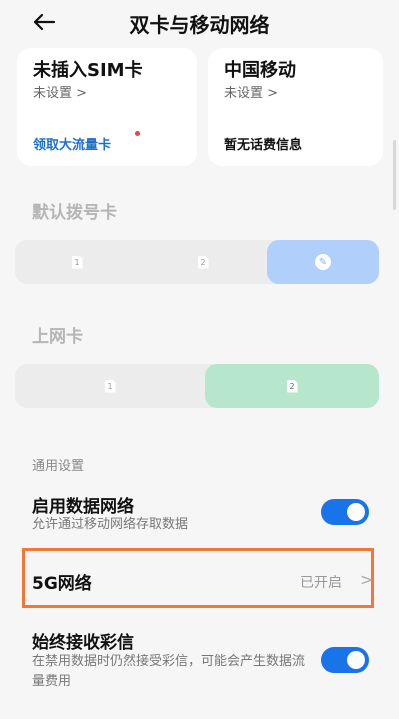 Image resolution: width=399 pixels, height=719 pixels. What do you see at coordinates (83, 643) in the screenshot?
I see `mms-title: 始终接收彩信` at bounding box center [83, 643].